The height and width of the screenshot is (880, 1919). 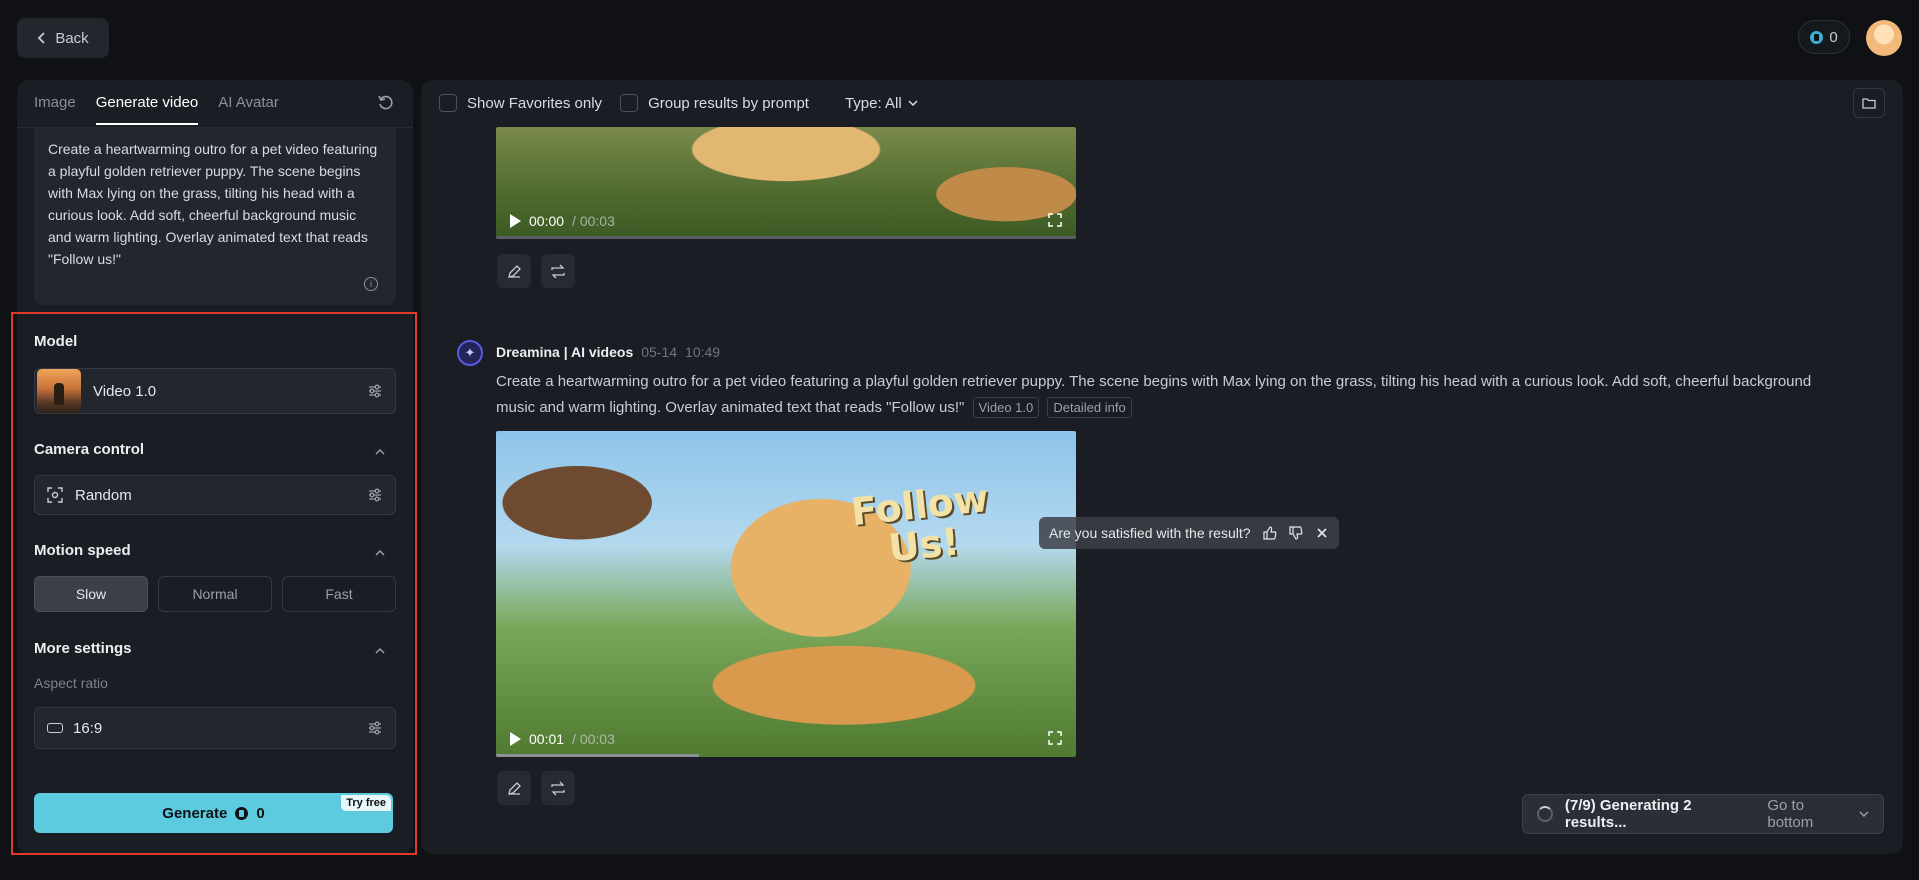 I want to click on message-author: Dreamina | AI videos, so click(x=565, y=352).